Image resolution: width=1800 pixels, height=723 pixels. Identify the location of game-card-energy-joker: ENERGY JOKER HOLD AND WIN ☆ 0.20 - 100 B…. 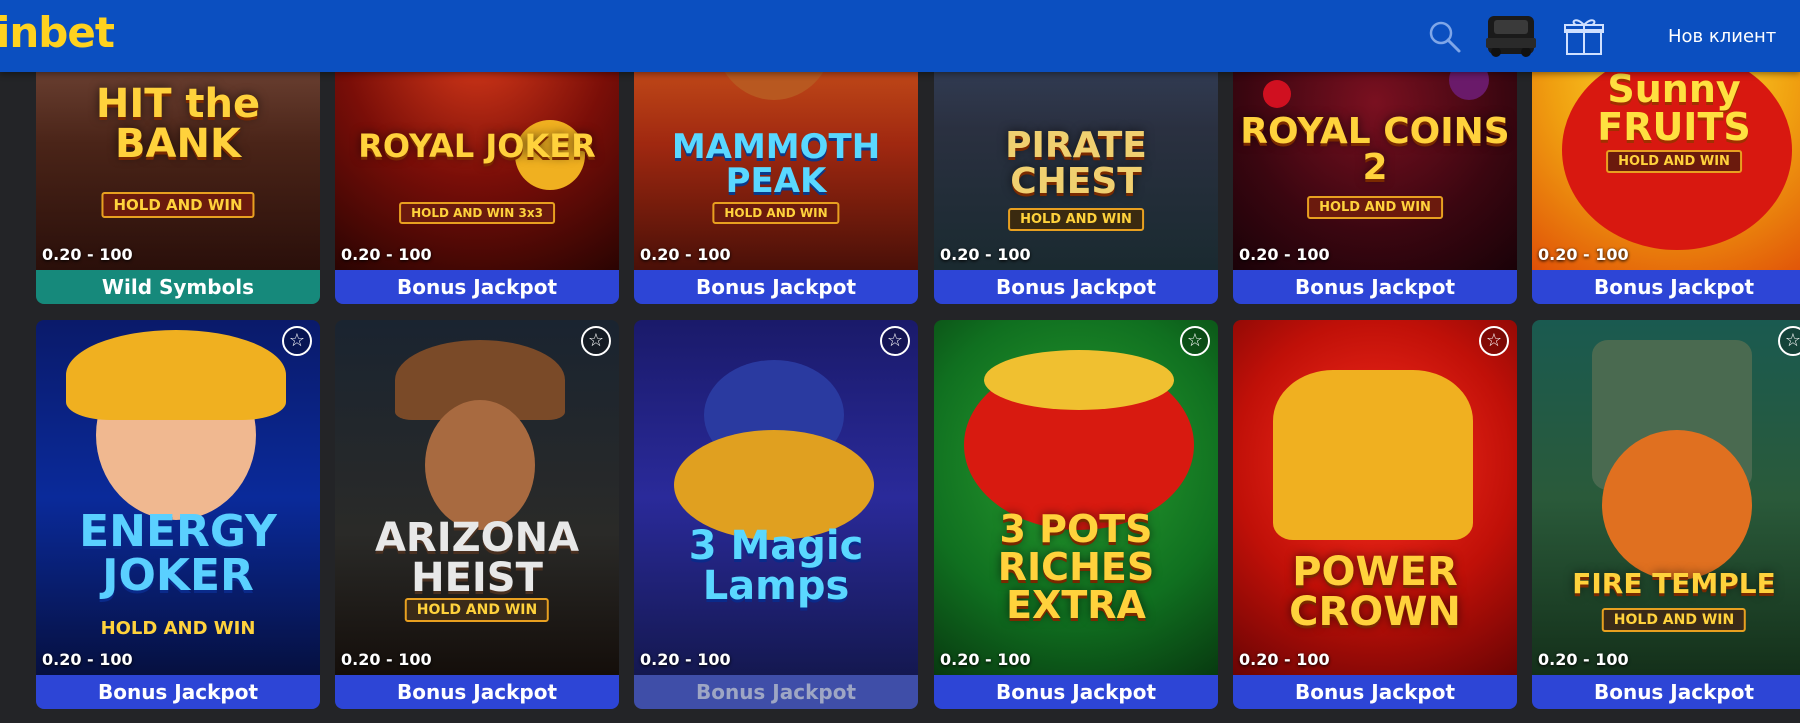
(178, 514).